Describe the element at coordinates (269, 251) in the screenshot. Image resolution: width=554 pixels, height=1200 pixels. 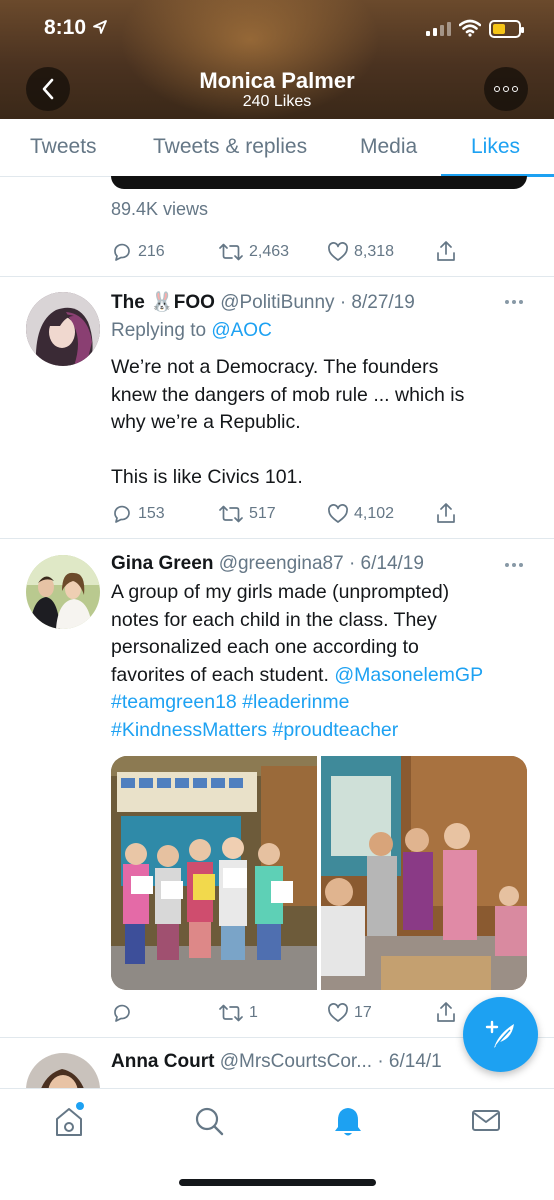
I see `retweet-count: 2,463` at that location.